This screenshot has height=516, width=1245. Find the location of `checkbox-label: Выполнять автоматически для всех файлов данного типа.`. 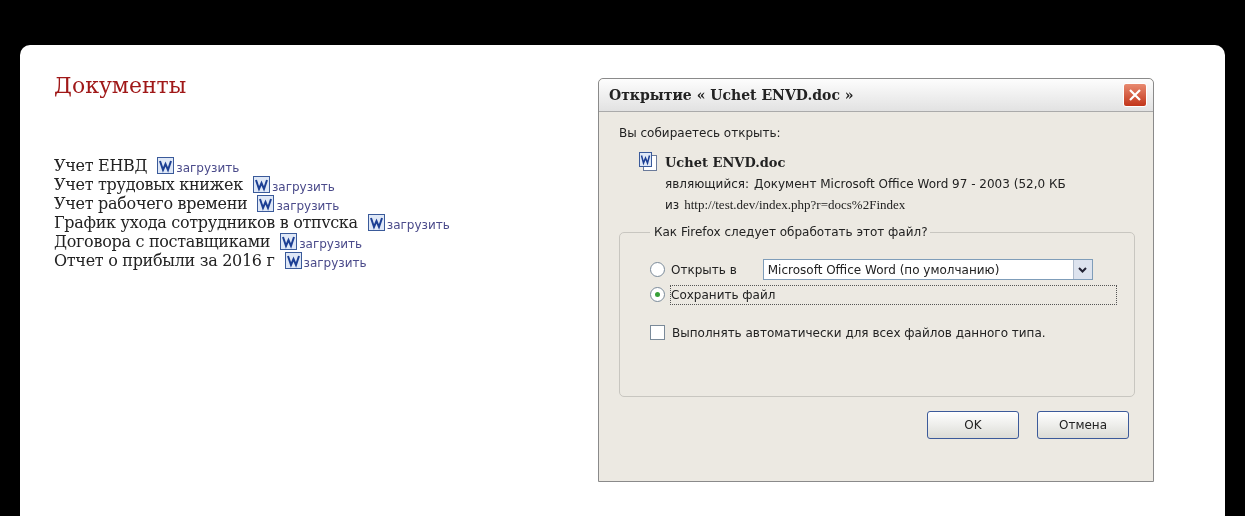

checkbox-label: Выполнять автоматически для всех файлов данного типа. is located at coordinates (859, 332).